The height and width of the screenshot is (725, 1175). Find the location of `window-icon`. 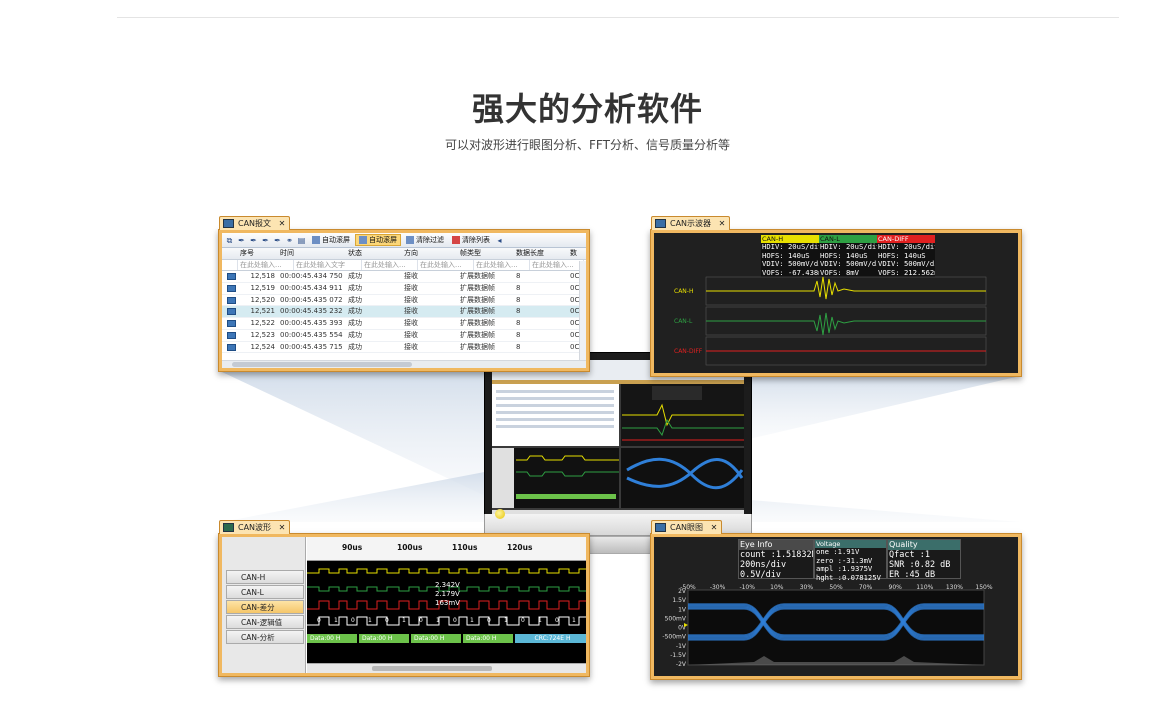

window-icon is located at coordinates (660, 527).